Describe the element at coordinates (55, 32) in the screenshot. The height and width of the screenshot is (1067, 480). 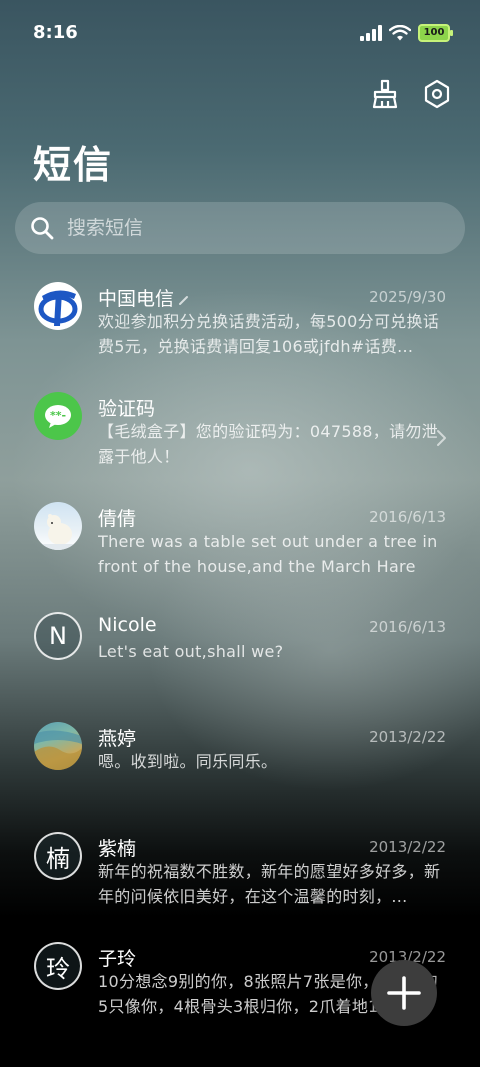
I see `status-time: 8:16` at that location.